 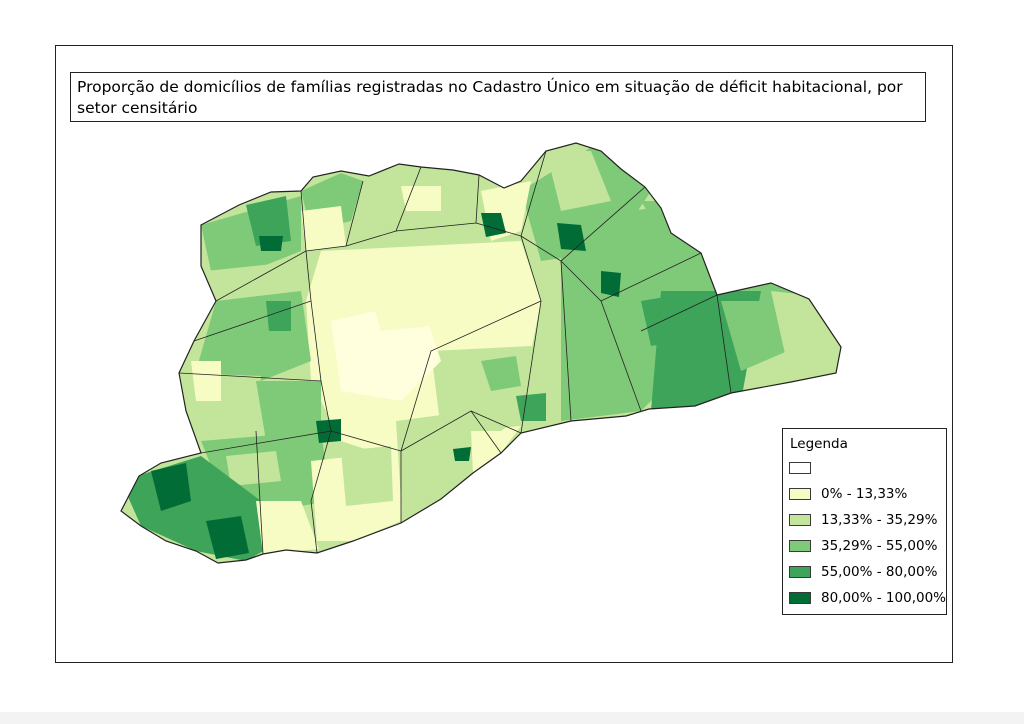 I want to click on legend-item-class-5: 80,00% - 100,00%, so click(x=867, y=598).